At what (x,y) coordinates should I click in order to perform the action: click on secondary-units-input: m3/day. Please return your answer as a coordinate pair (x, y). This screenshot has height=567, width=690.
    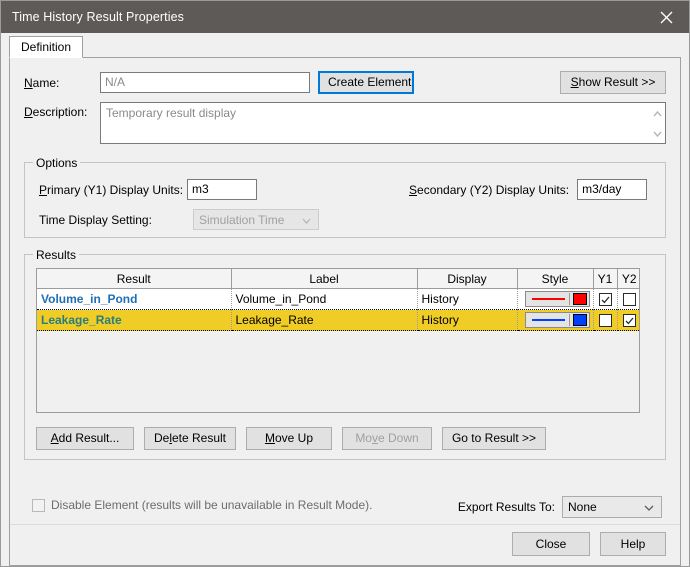
    Looking at the image, I should click on (612, 189).